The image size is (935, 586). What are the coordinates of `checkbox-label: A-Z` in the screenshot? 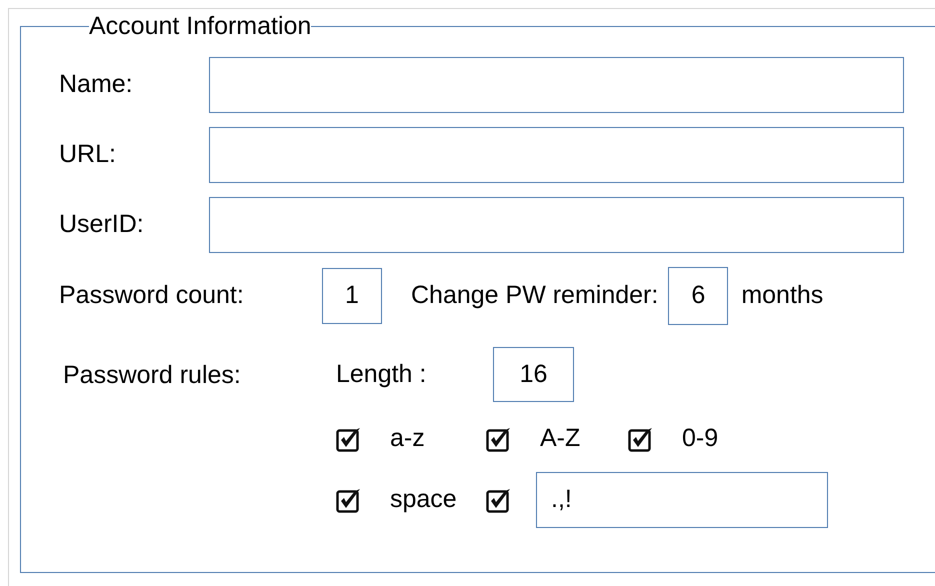 It's located at (560, 438).